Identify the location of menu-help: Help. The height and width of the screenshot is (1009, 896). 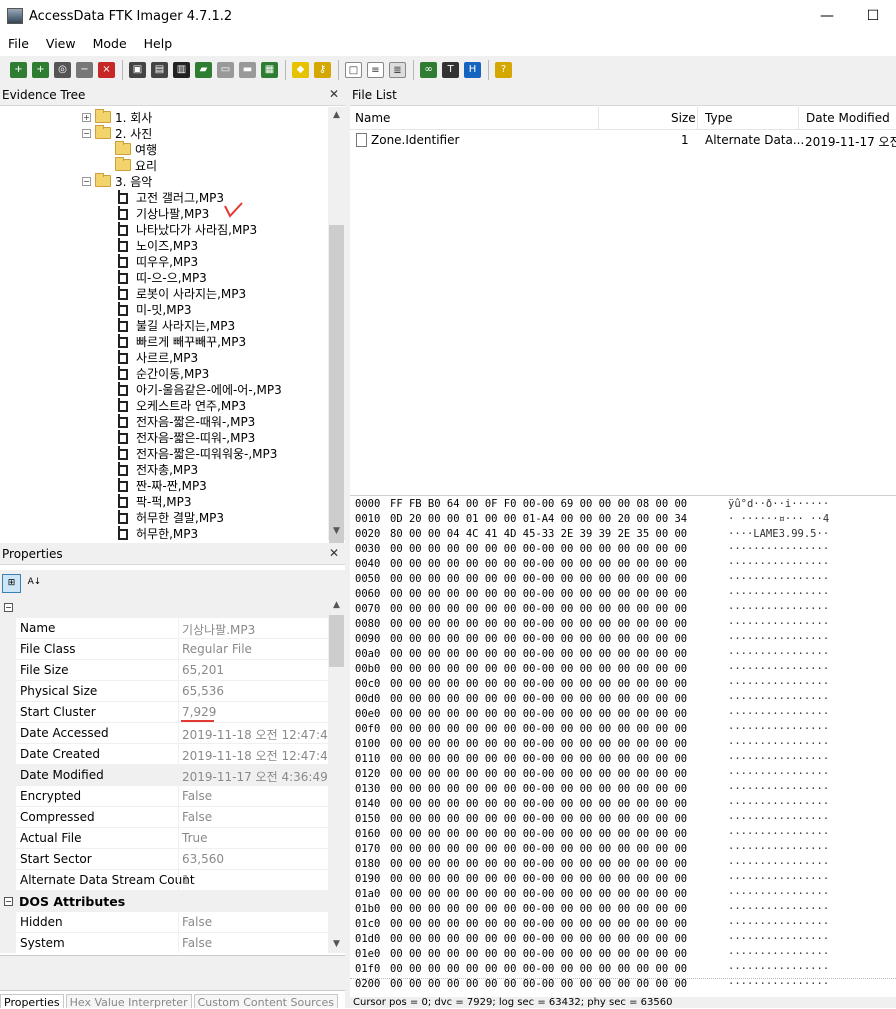
(159, 43).